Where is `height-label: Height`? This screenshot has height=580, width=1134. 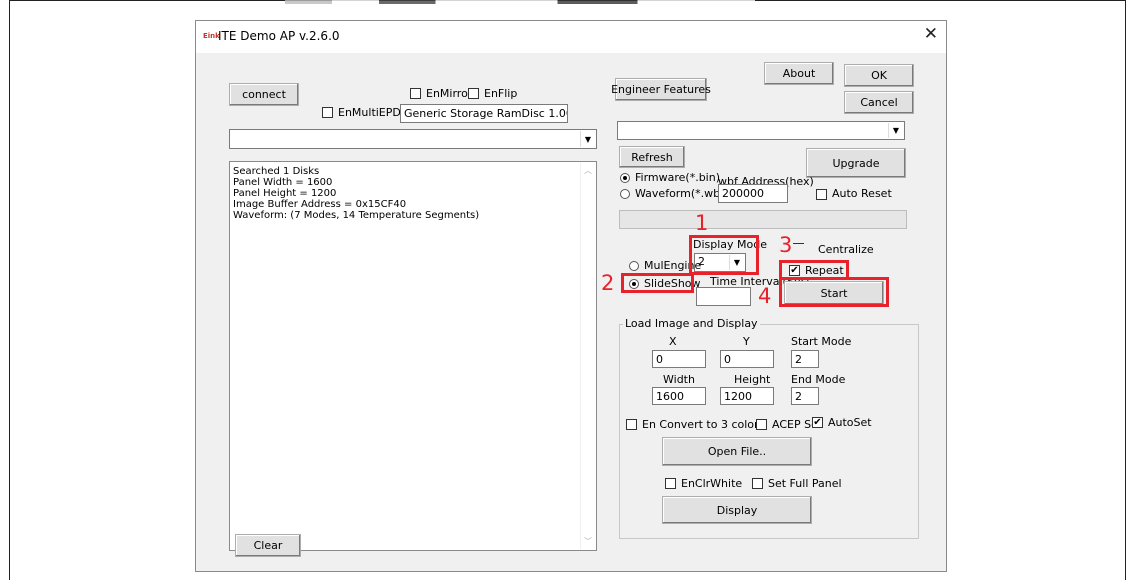 height-label: Height is located at coordinates (752, 379).